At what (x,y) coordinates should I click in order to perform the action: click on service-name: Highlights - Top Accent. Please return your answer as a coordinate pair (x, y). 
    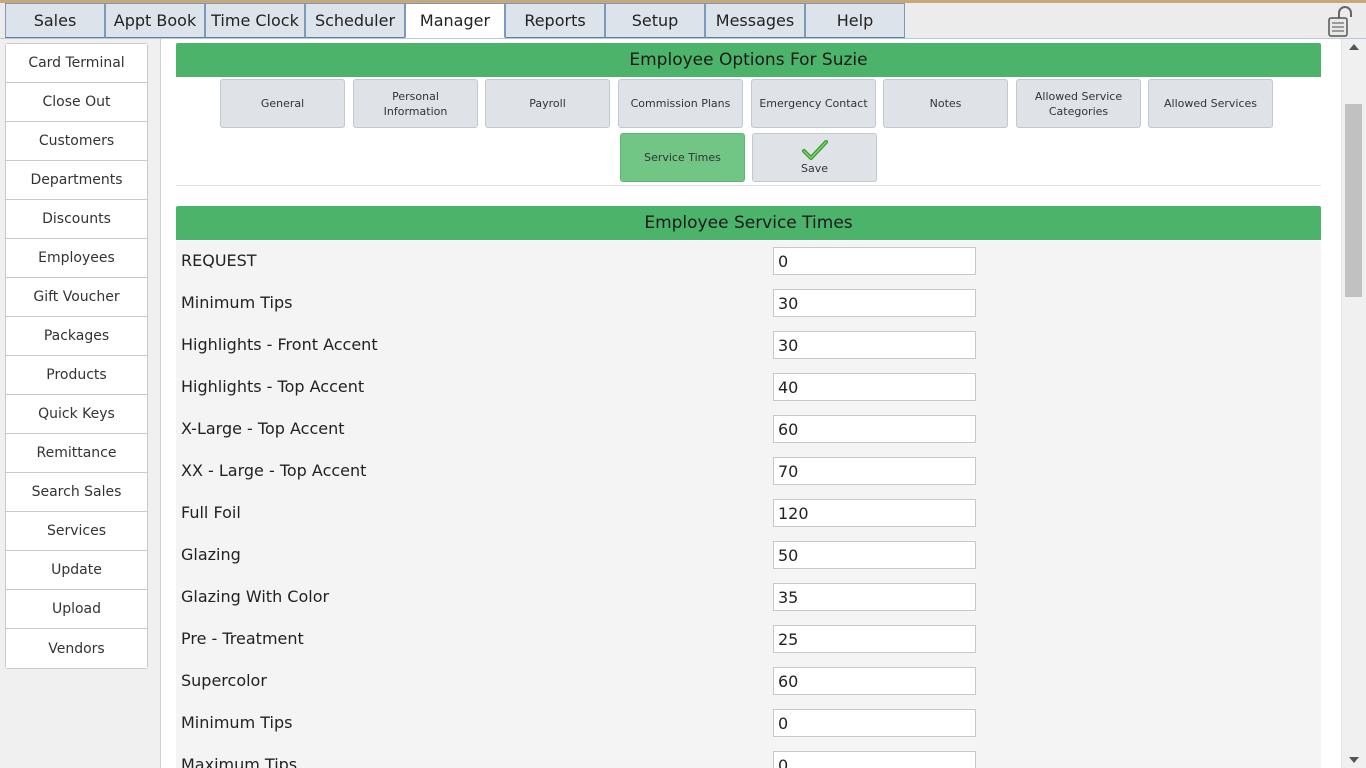
    Looking at the image, I should click on (273, 386).